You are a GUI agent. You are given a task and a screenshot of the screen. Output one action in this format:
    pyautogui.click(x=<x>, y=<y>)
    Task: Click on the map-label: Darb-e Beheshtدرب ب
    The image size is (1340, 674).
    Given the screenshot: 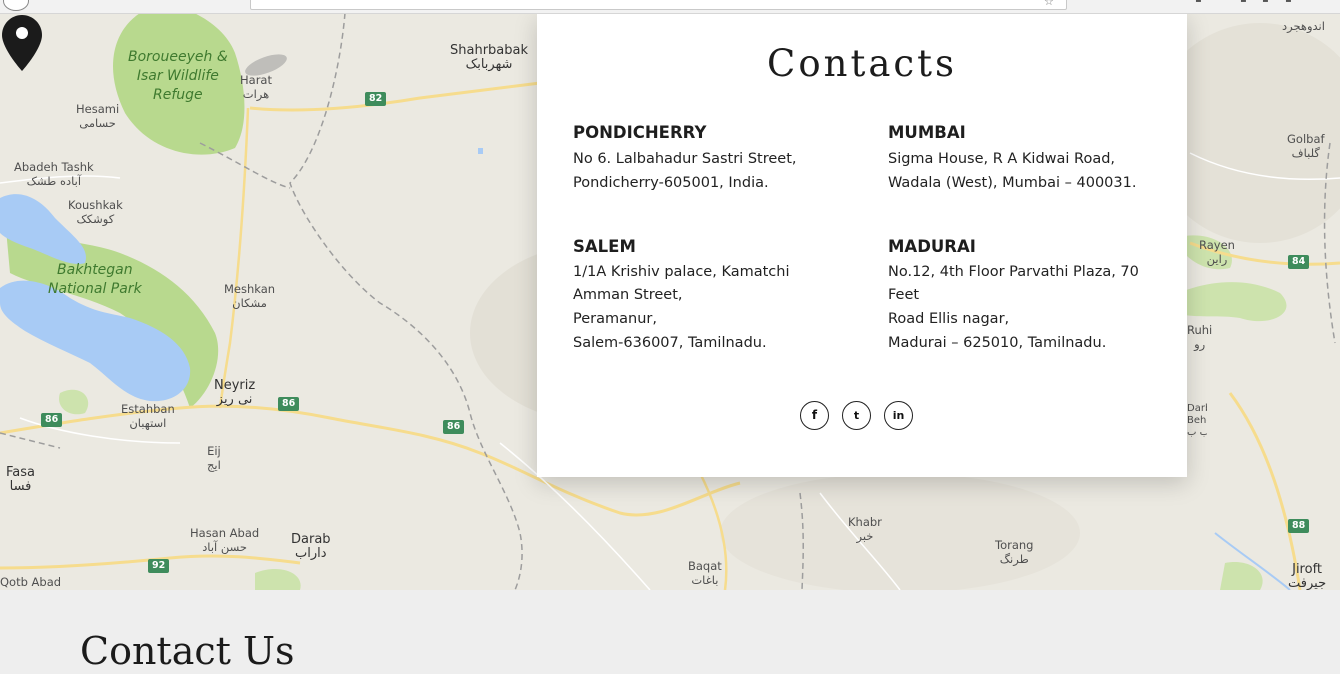 What is the action you would take?
    pyautogui.click(x=1197, y=420)
    